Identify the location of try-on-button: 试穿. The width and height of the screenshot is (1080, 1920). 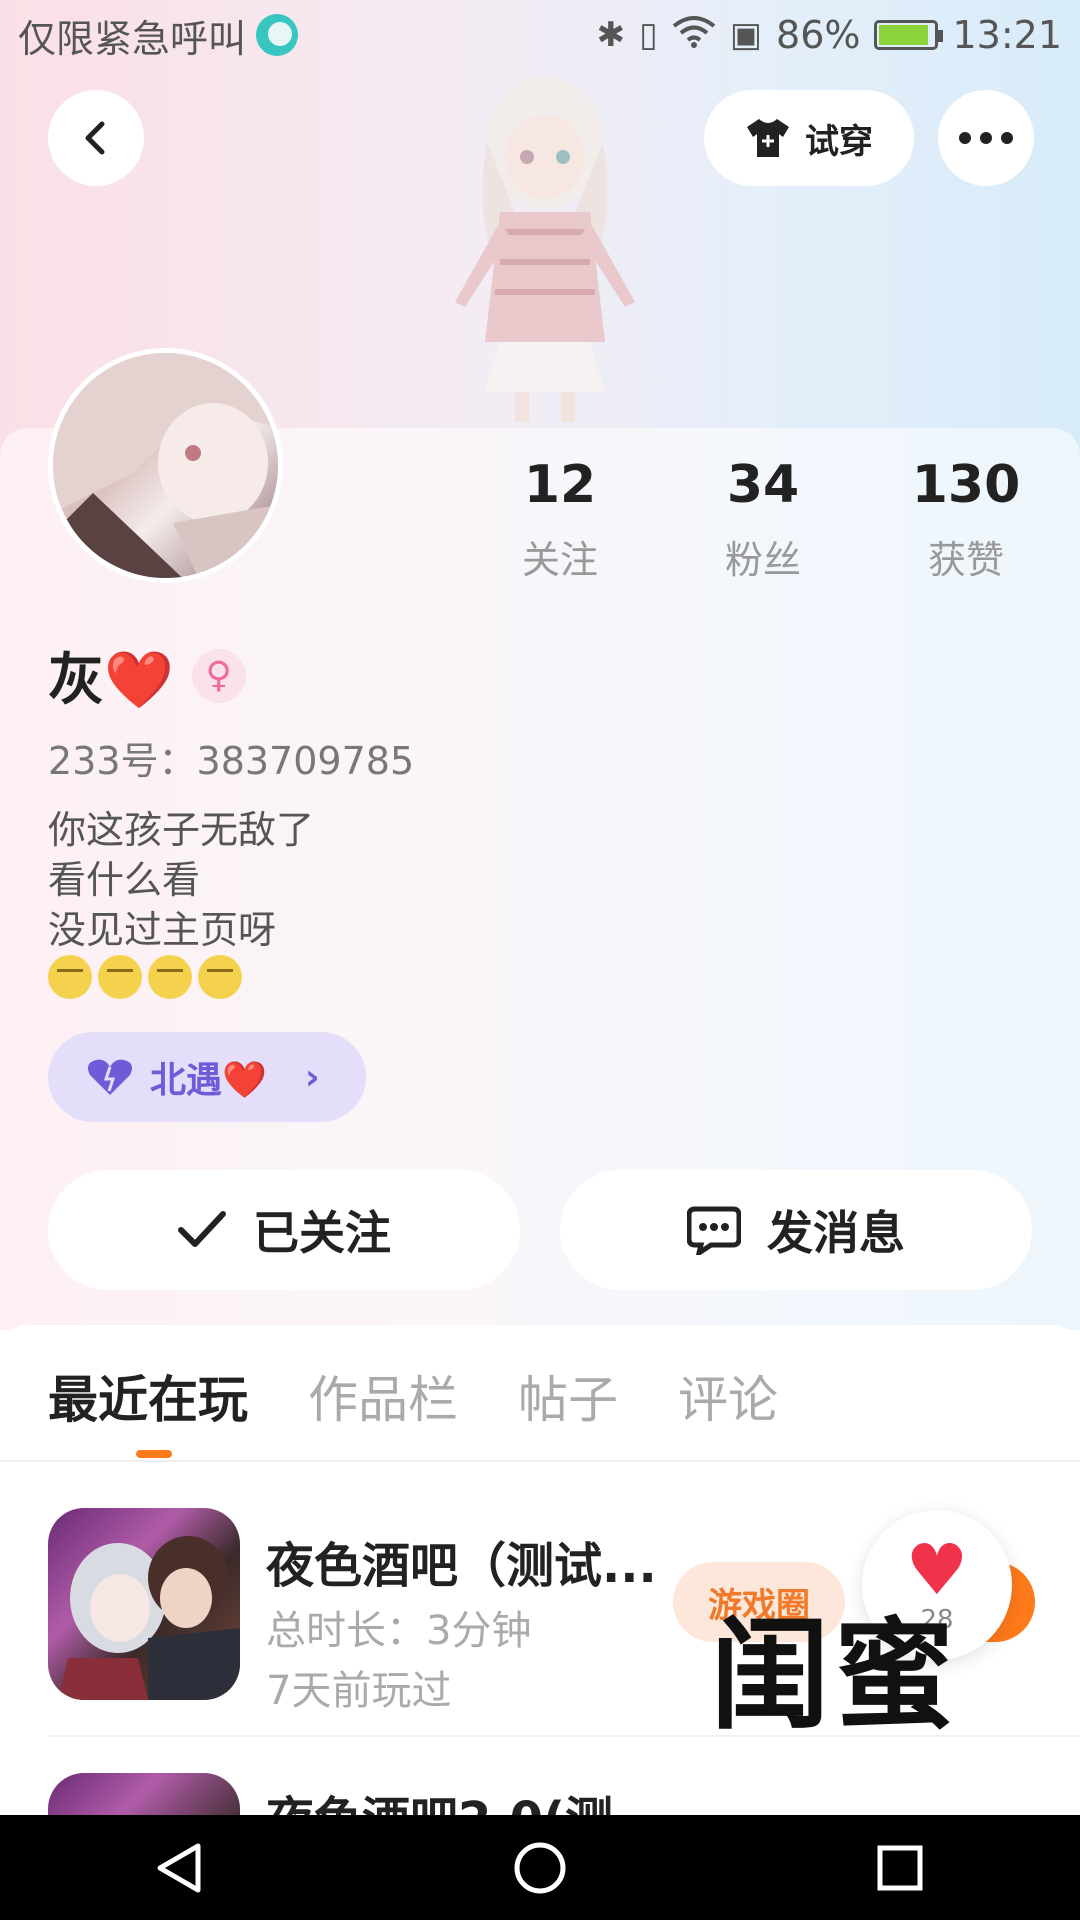
(809, 138).